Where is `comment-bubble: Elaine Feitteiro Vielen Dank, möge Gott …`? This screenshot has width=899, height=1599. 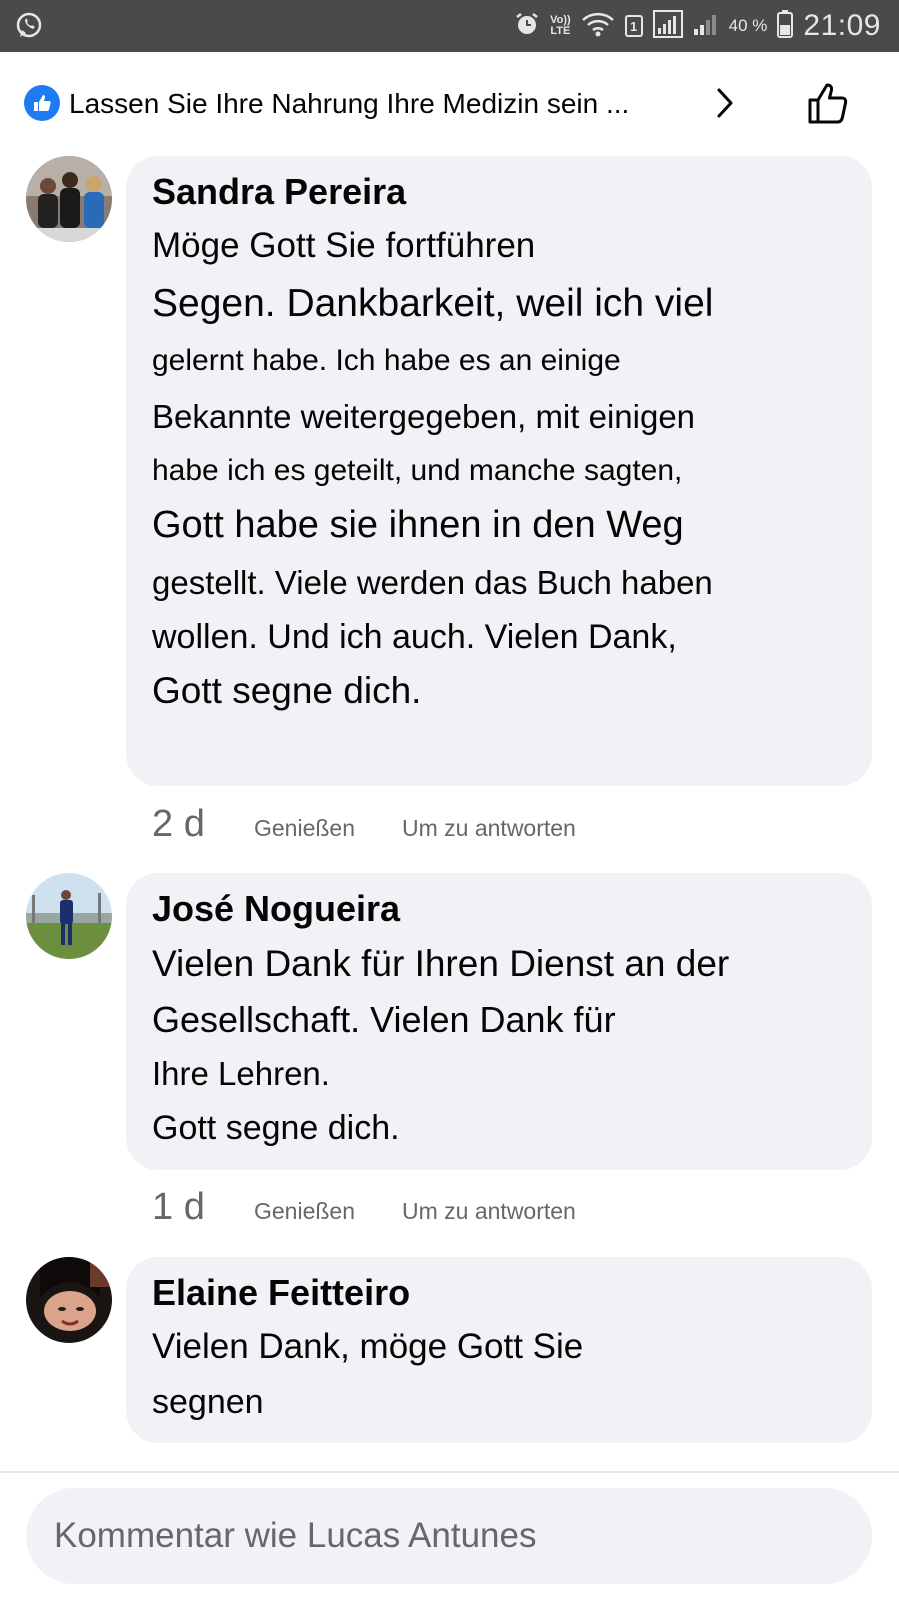 comment-bubble: Elaine Feitteiro Vielen Dank, möge Gott … is located at coordinates (499, 1350).